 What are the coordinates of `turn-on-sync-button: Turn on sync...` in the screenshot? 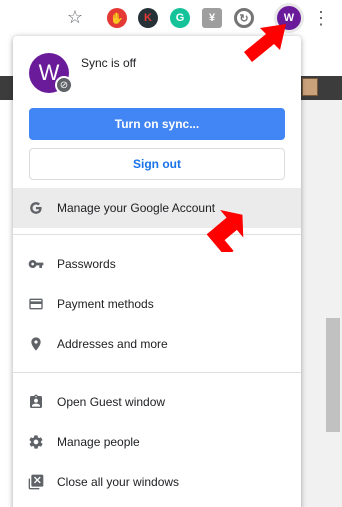 It's located at (157, 124).